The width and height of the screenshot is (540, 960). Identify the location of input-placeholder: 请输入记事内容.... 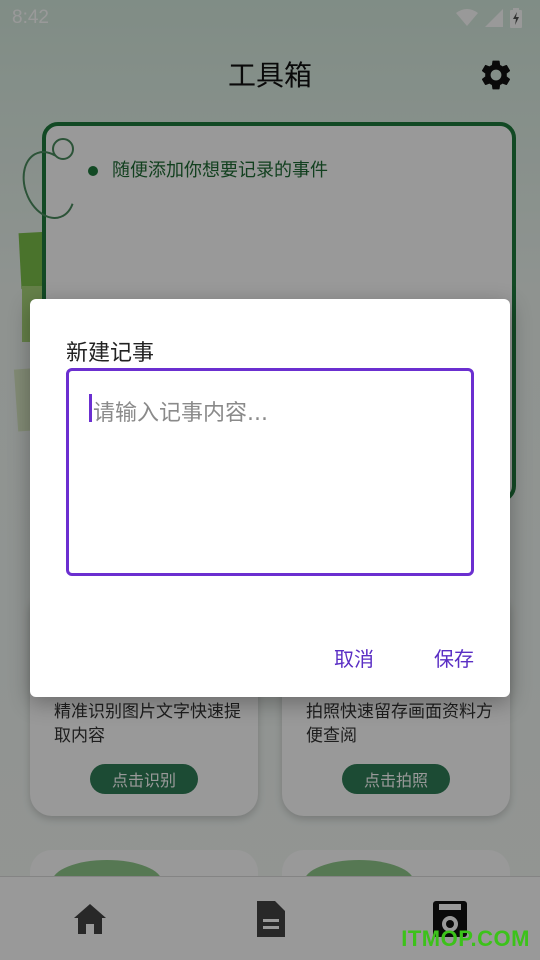
(180, 413).